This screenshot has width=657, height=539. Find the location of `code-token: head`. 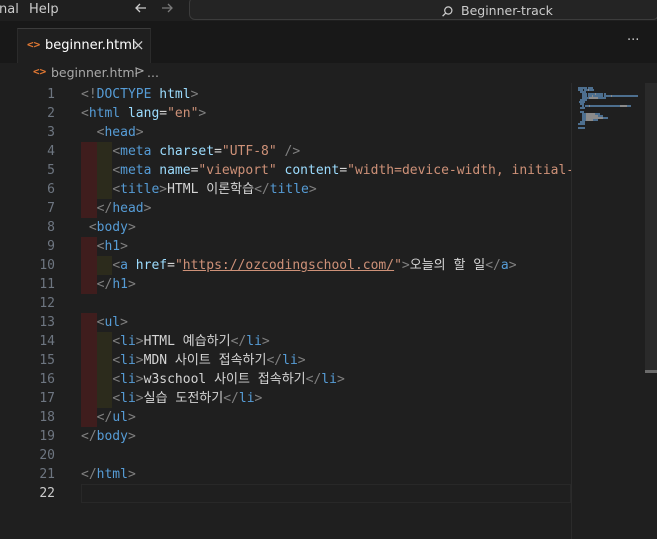

code-token: head is located at coordinates (120, 132).